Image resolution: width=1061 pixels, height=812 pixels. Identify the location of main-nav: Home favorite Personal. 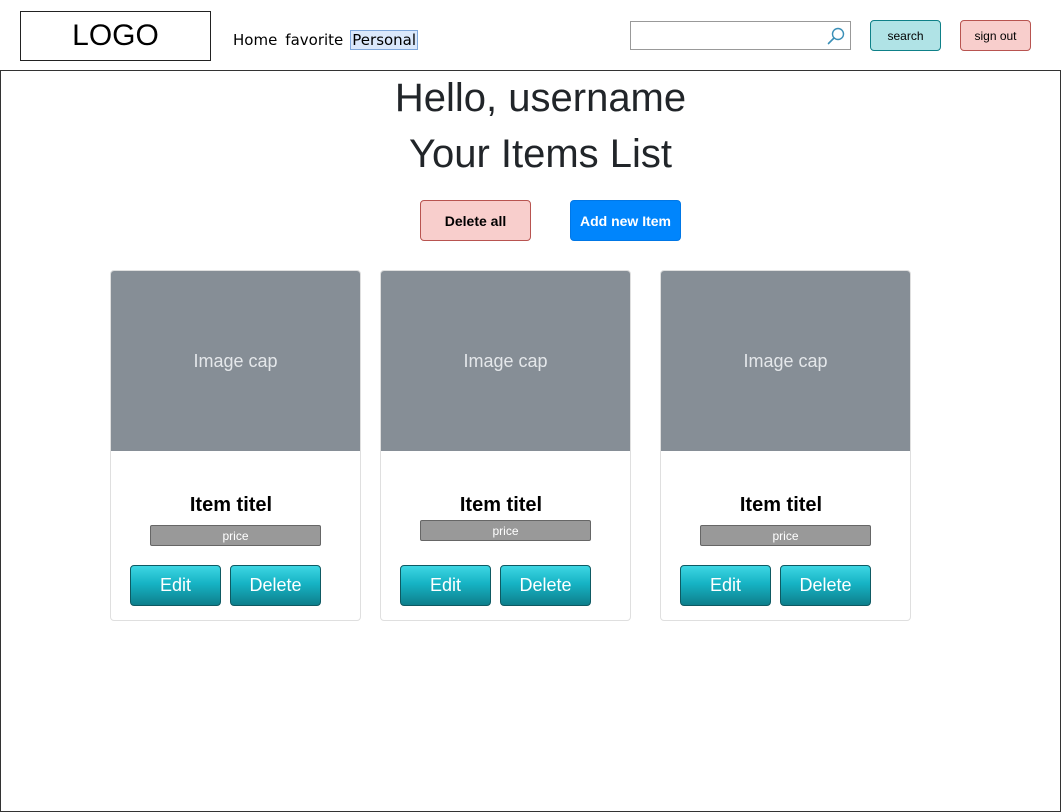
(325, 40).